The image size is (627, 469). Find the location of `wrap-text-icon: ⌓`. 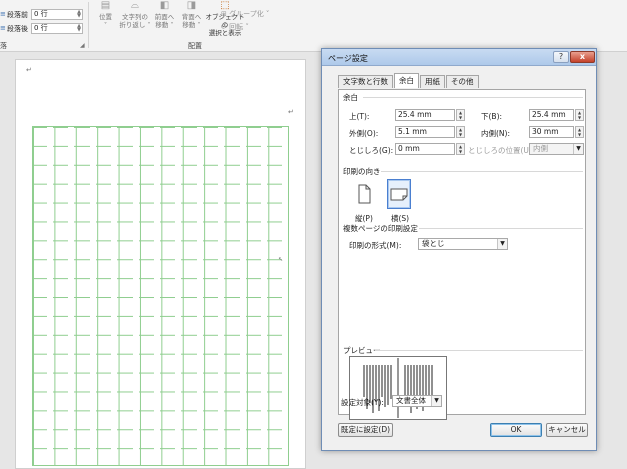

wrap-text-icon: ⌓ is located at coordinates (135, 5).